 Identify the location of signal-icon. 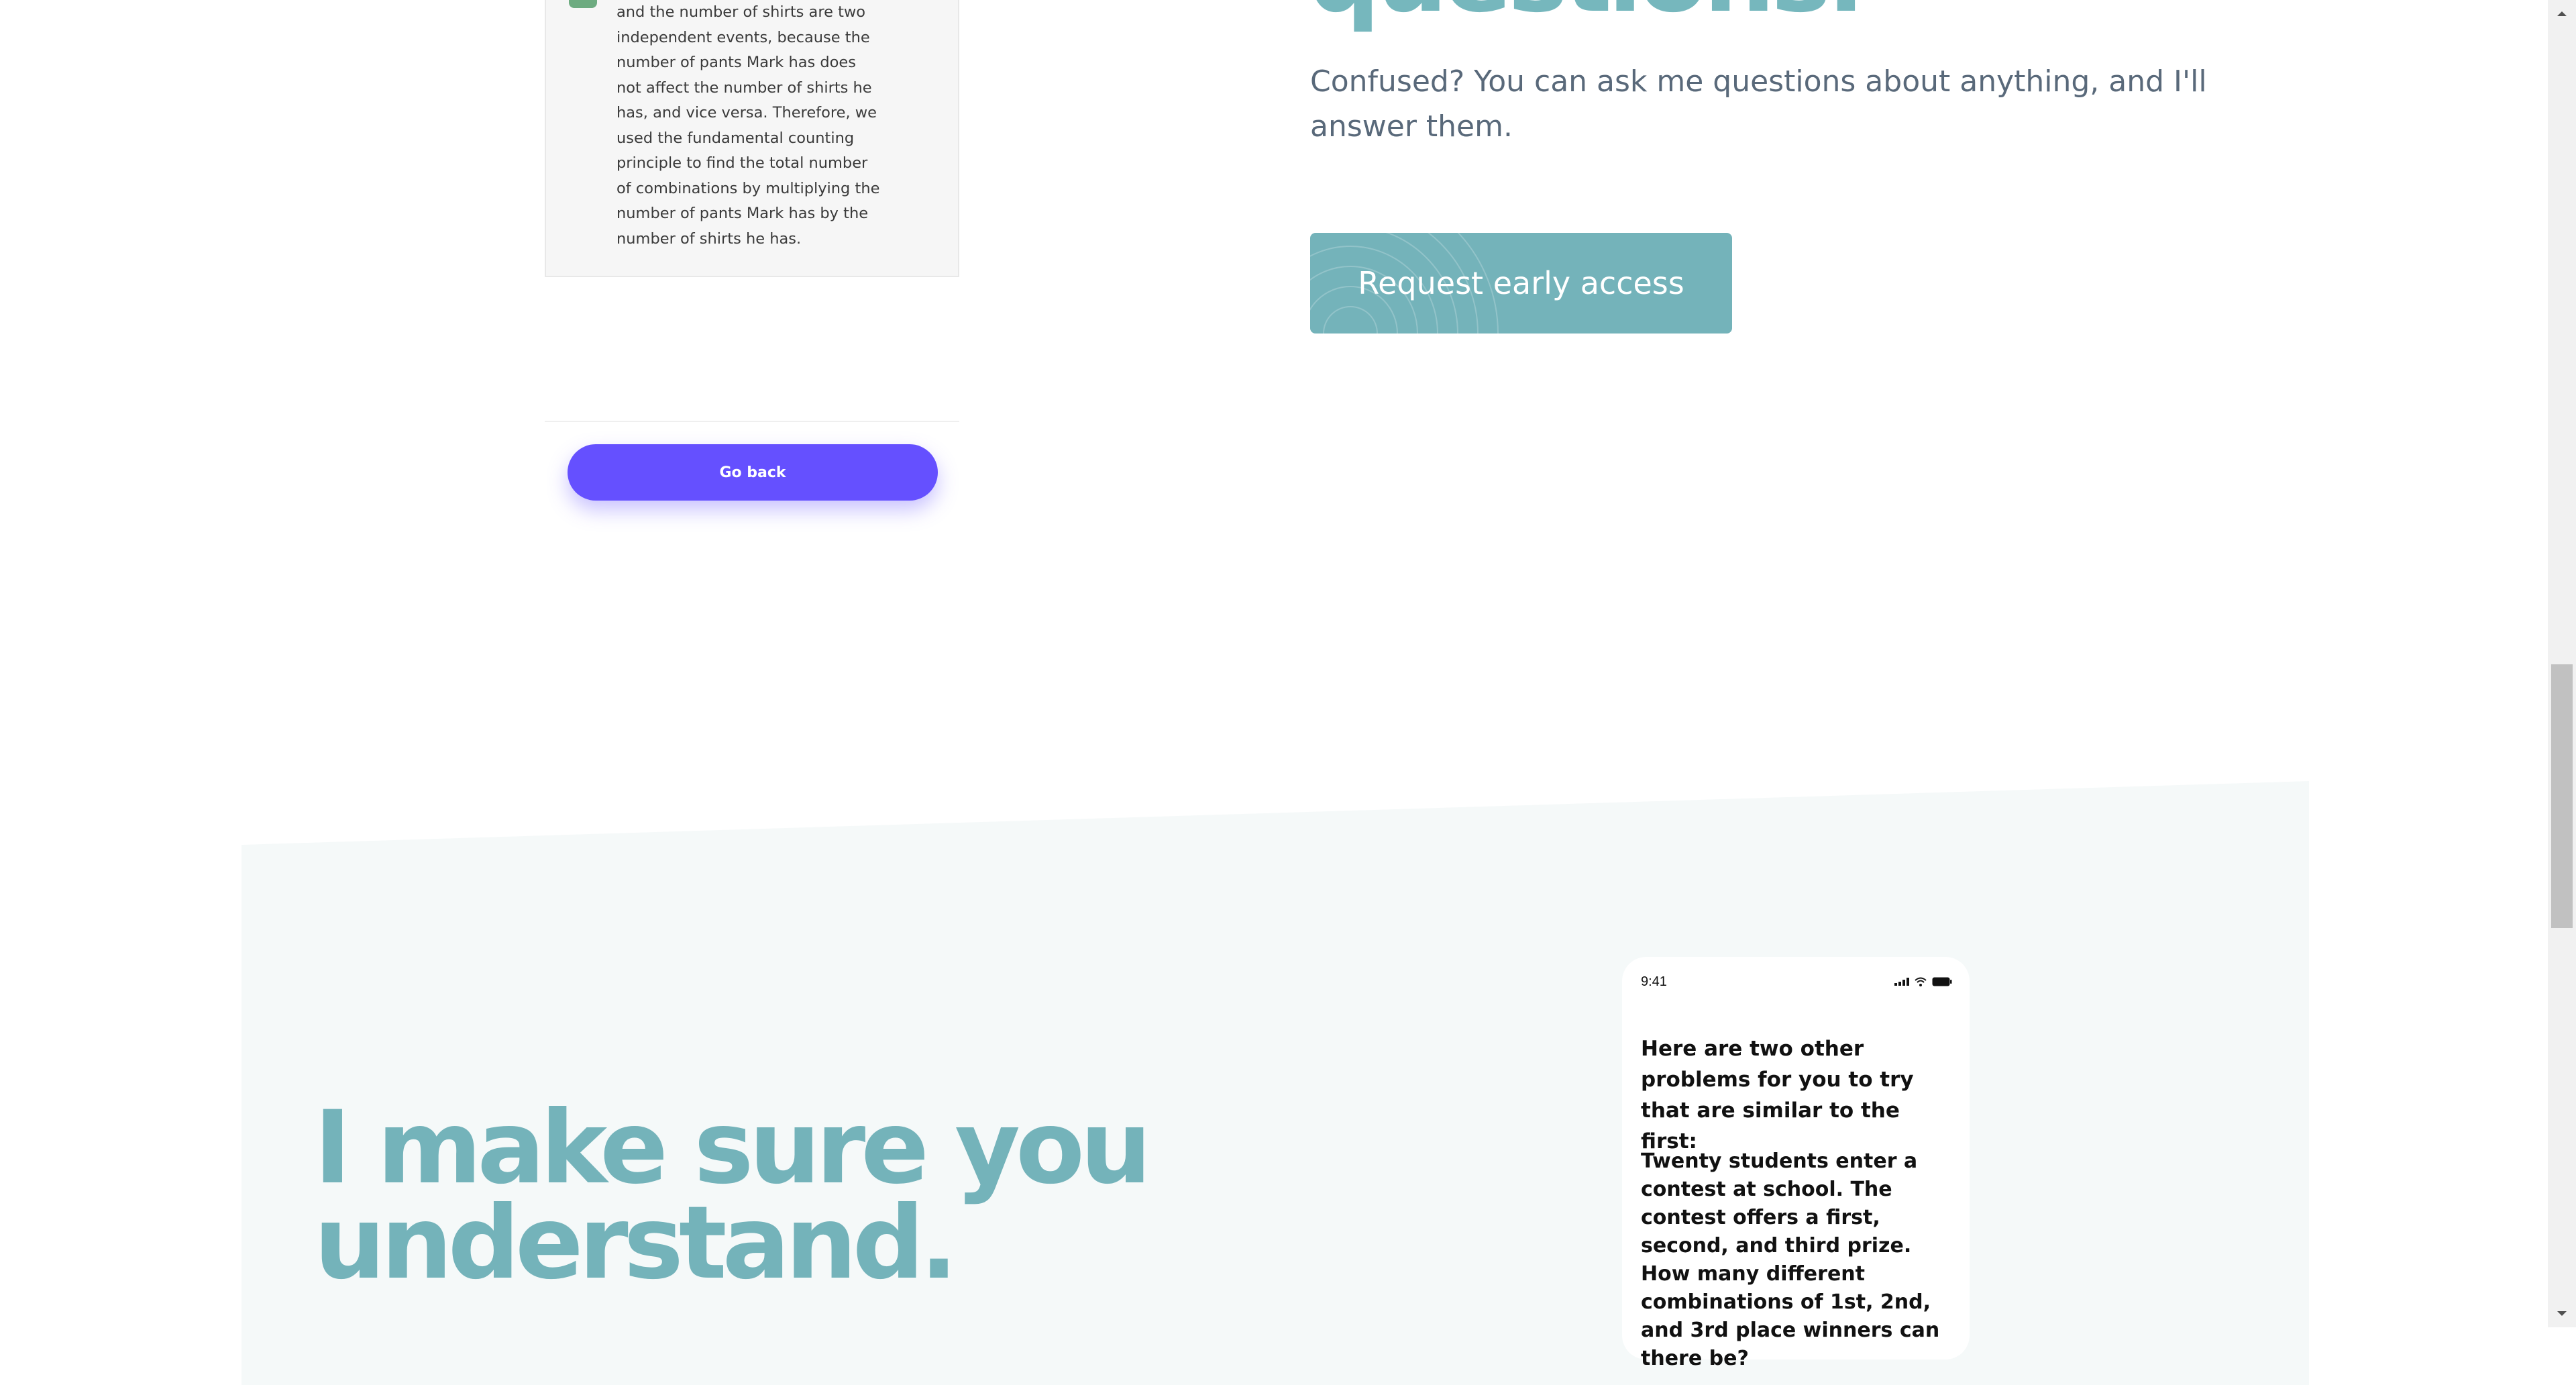
(1901, 982).